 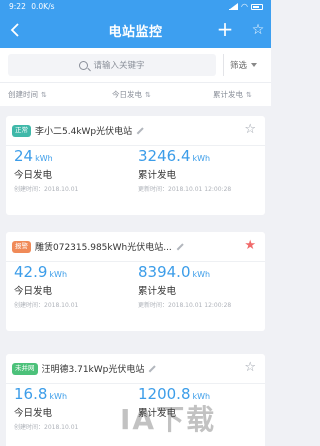 I want to click on today-value: 42.9, so click(x=31, y=272).